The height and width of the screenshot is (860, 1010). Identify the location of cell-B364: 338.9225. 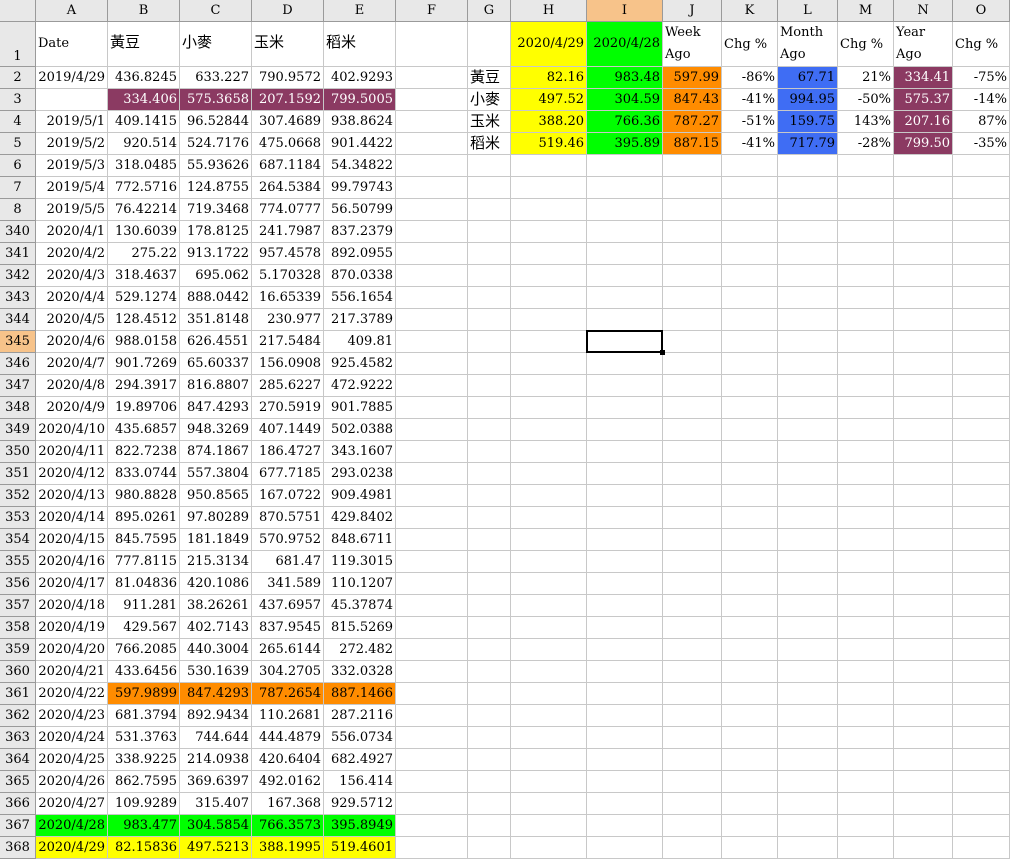
(144, 760).